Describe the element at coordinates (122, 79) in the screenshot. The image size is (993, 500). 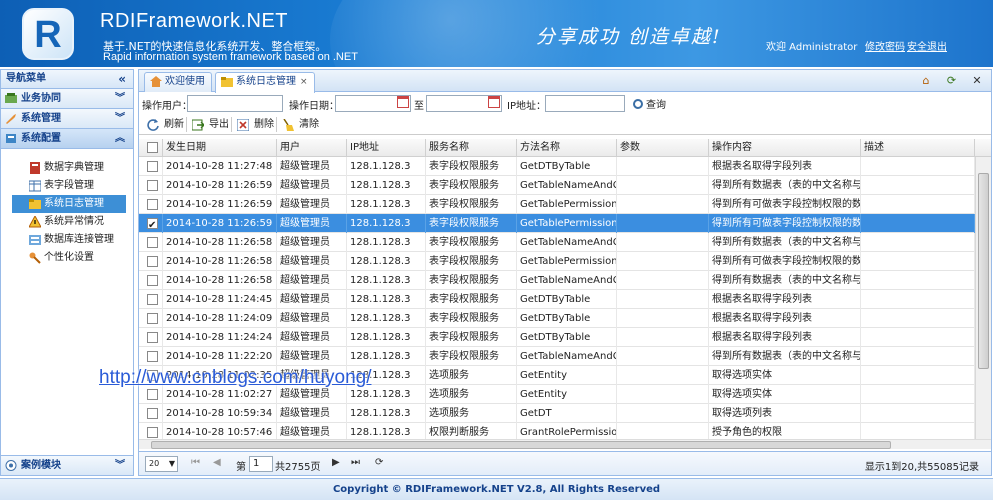
I see `collapse-icon: «` at that location.